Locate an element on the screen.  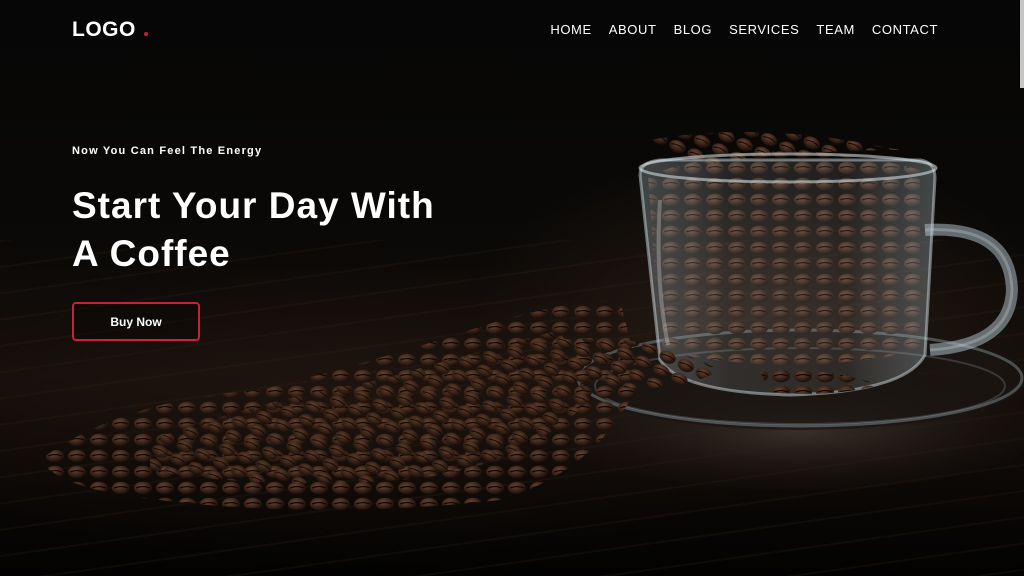
logo: LOGO is located at coordinates (110, 30).